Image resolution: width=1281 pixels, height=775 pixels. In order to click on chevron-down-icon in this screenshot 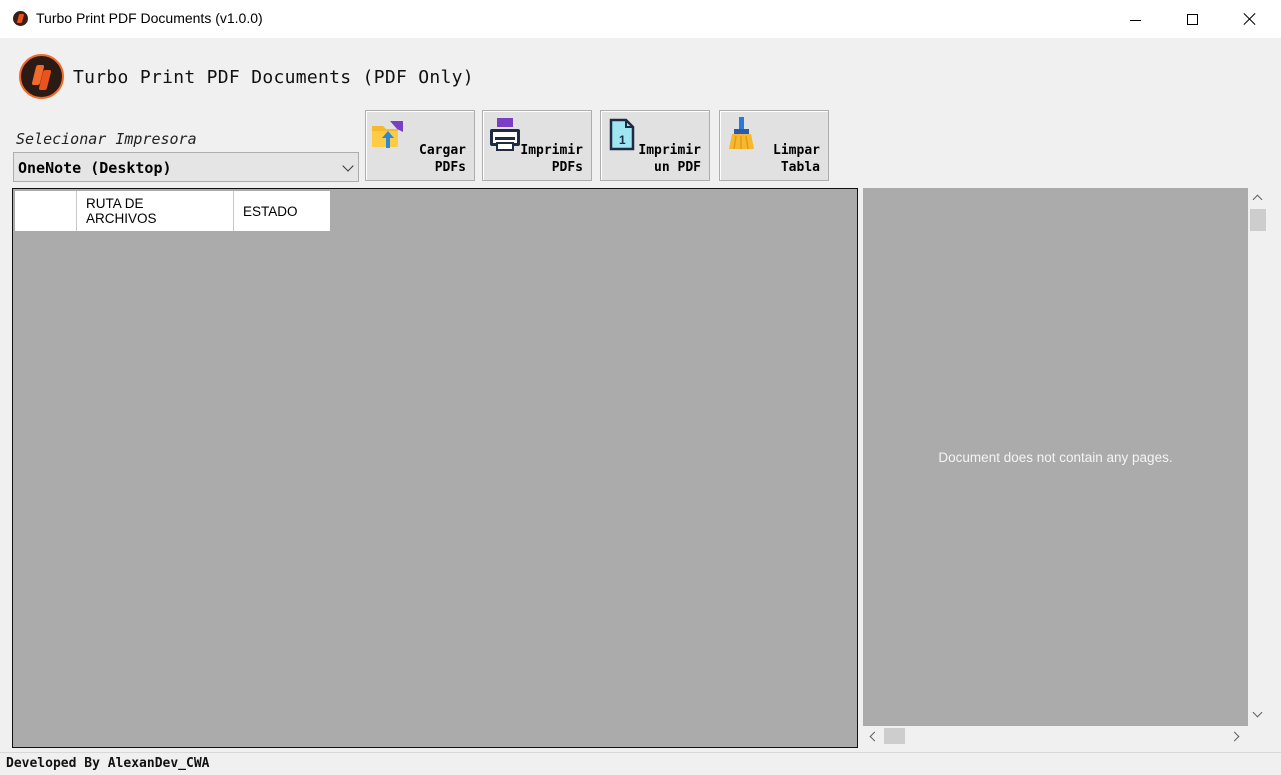, I will do `click(348, 166)`.